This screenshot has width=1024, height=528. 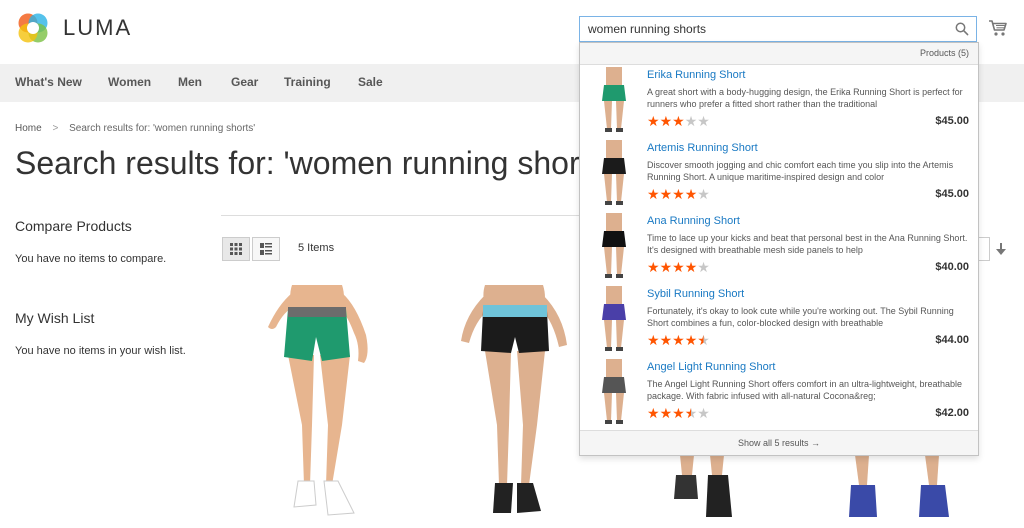 I want to click on autocomplete-header: Products (5), so click(x=779, y=54).